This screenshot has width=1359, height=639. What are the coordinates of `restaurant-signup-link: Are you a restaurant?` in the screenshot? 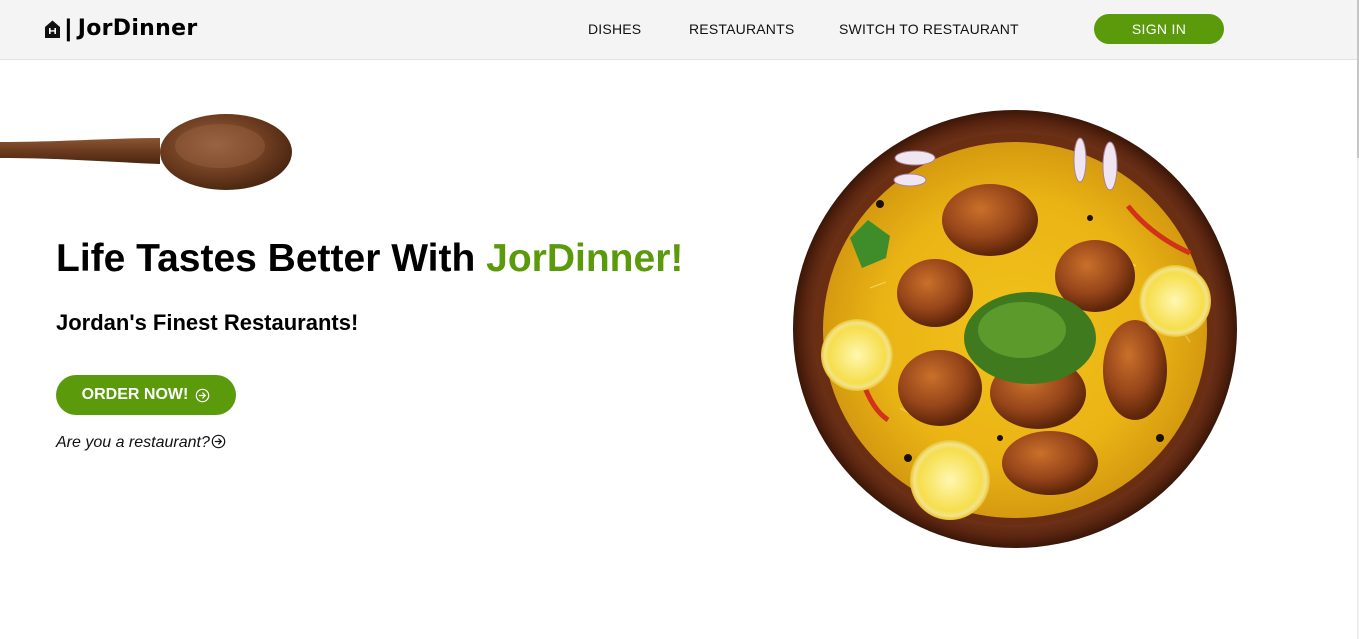 It's located at (141, 443).